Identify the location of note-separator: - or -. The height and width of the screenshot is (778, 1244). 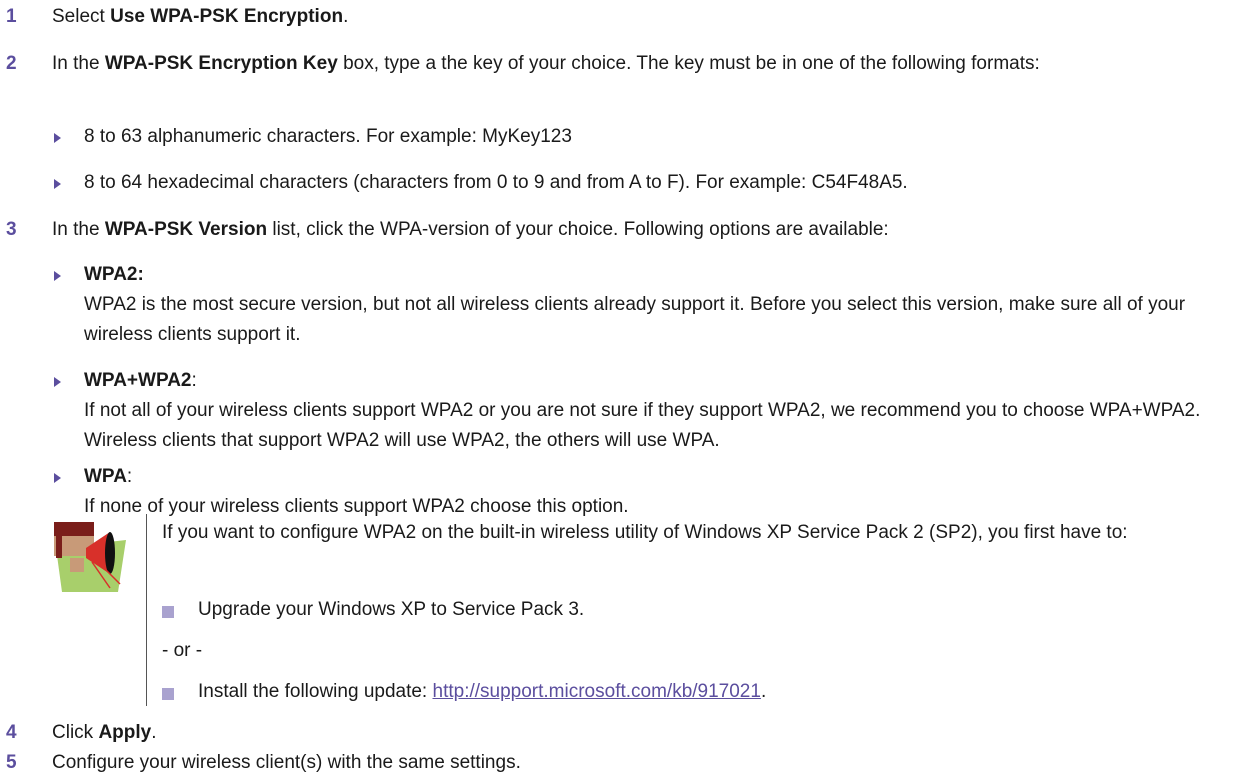
(182, 650).